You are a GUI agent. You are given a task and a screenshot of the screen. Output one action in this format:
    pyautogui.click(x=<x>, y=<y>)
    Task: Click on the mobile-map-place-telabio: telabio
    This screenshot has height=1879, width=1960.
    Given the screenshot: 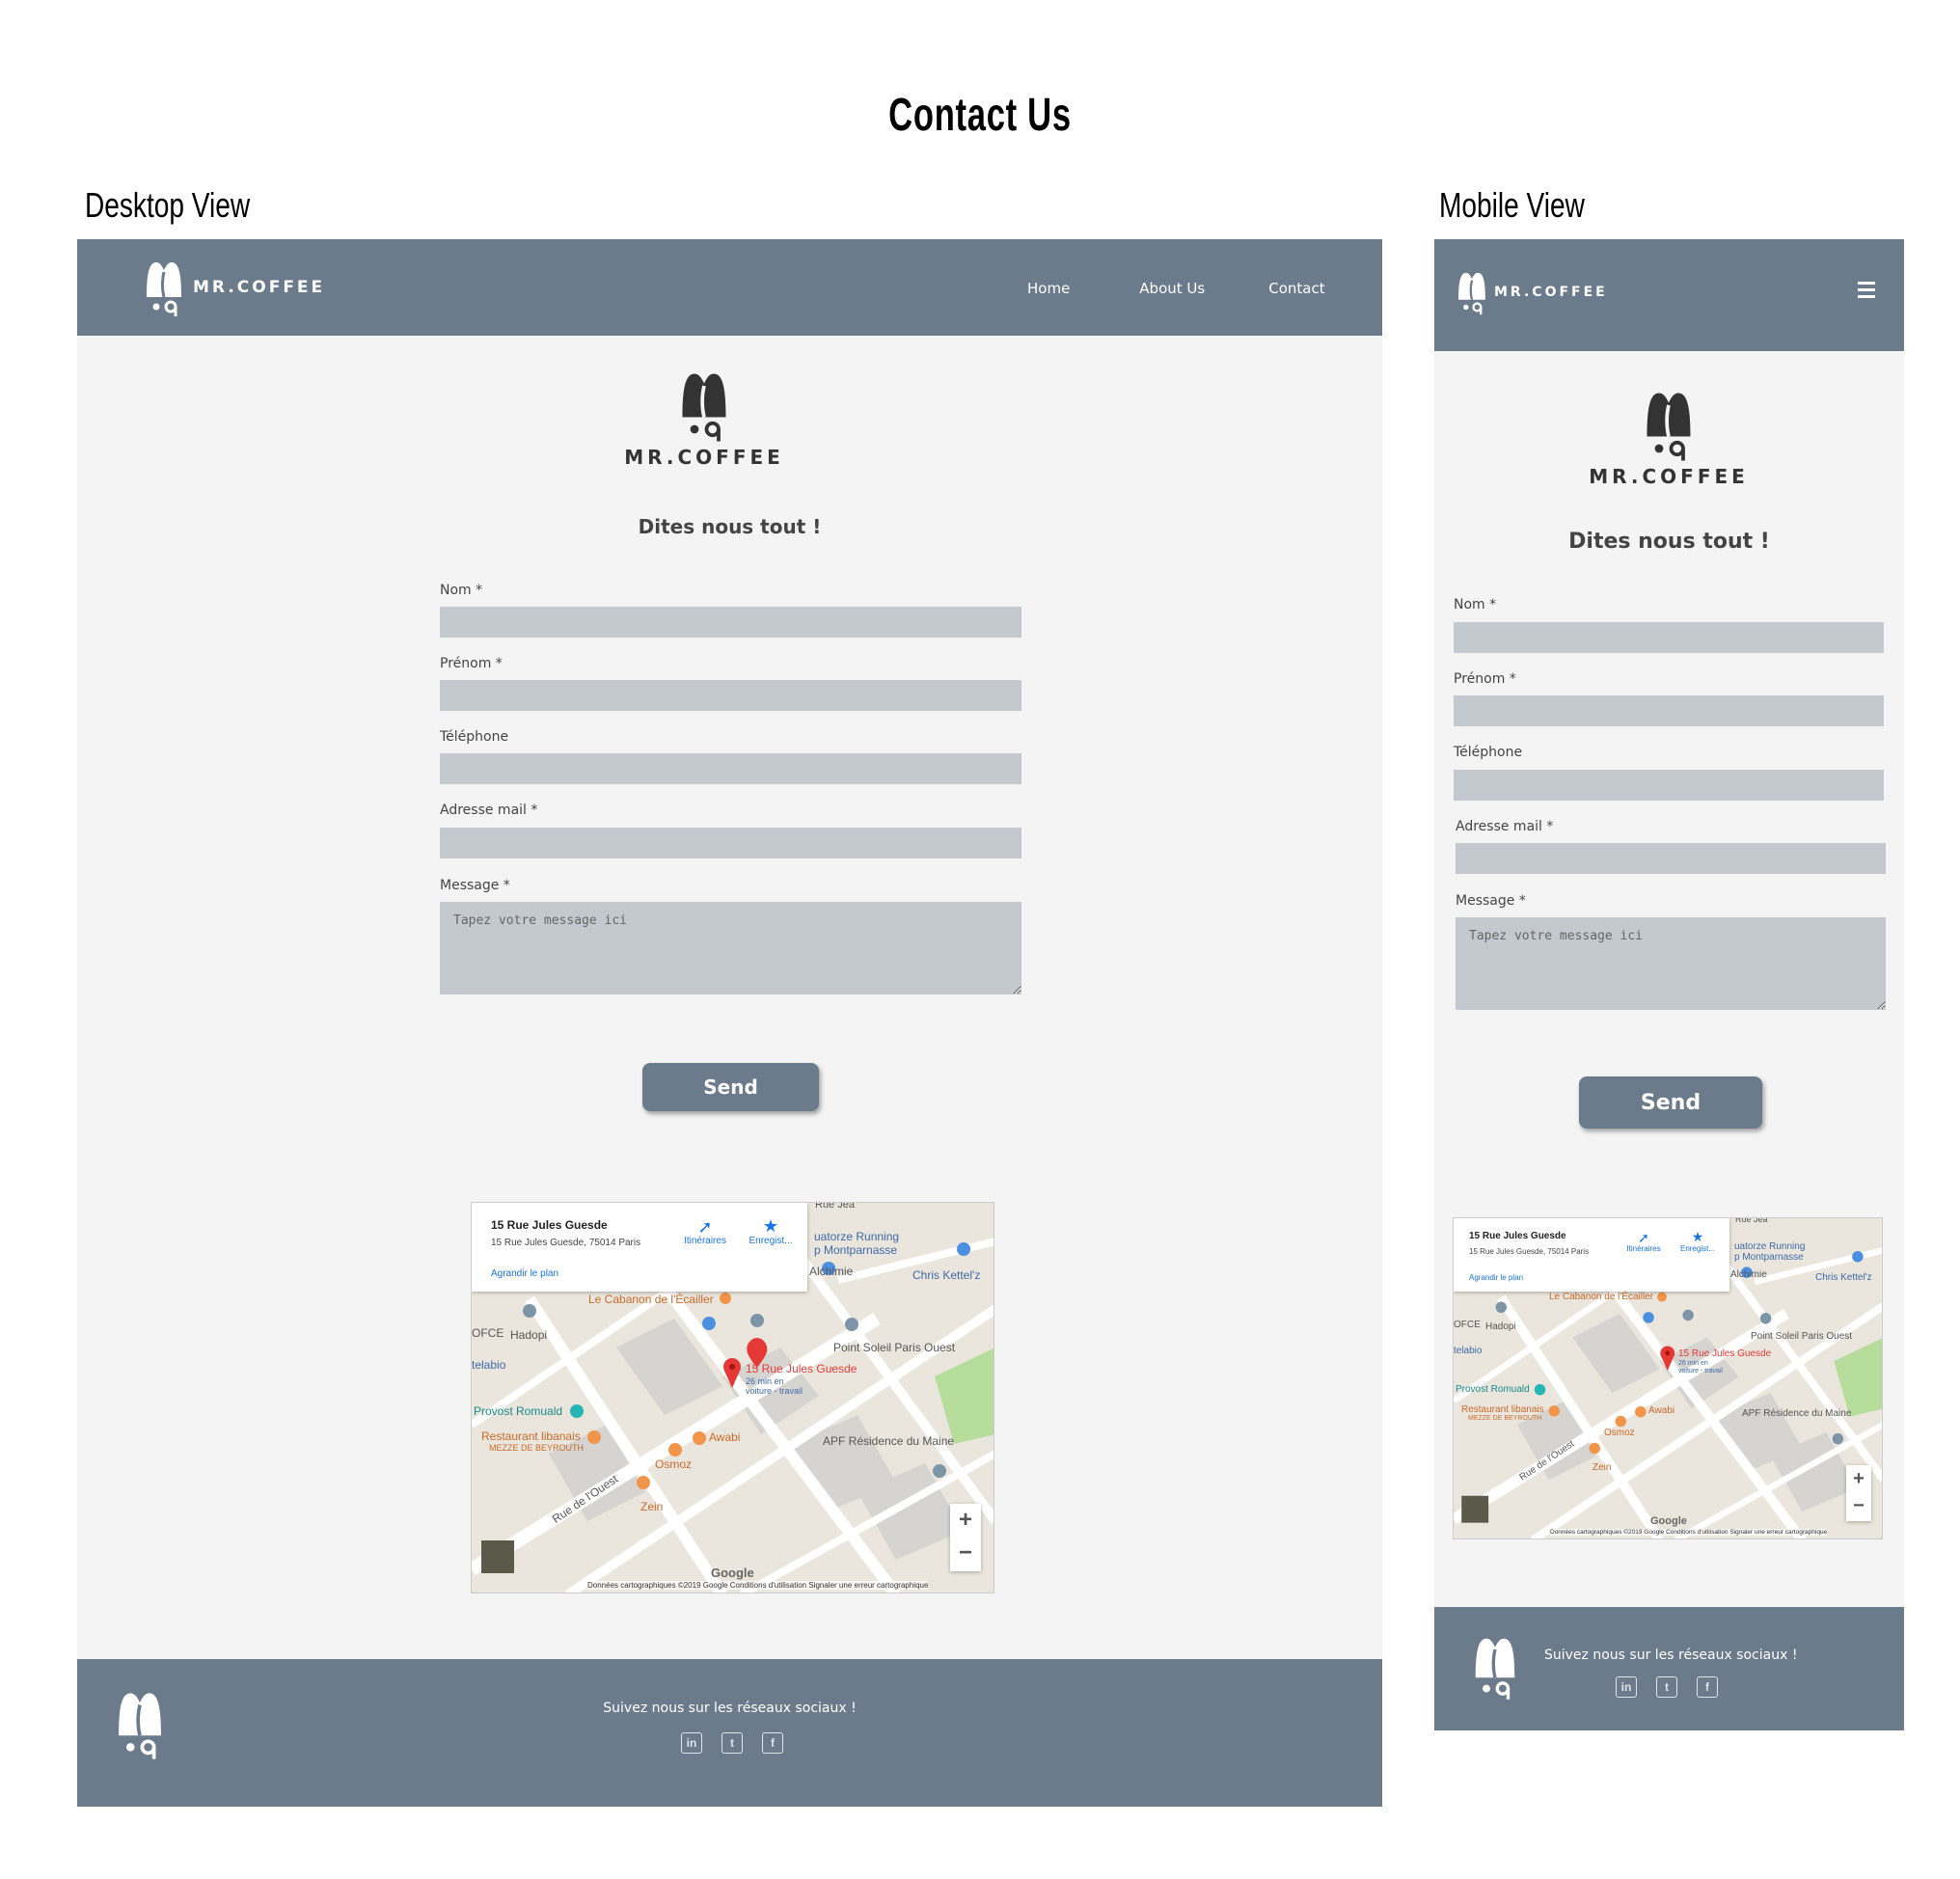 What is the action you would take?
    pyautogui.click(x=1468, y=1351)
    